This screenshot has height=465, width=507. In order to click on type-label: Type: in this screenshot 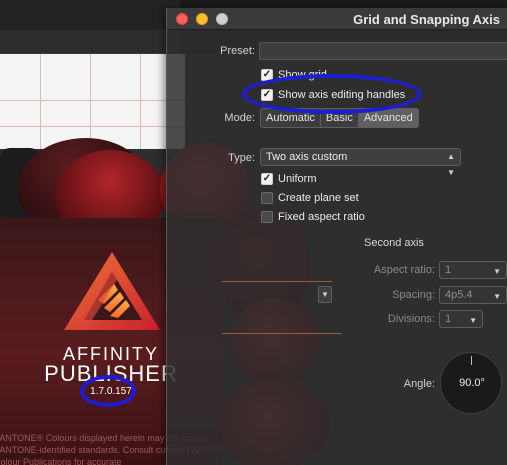, I will do `click(241, 158)`.